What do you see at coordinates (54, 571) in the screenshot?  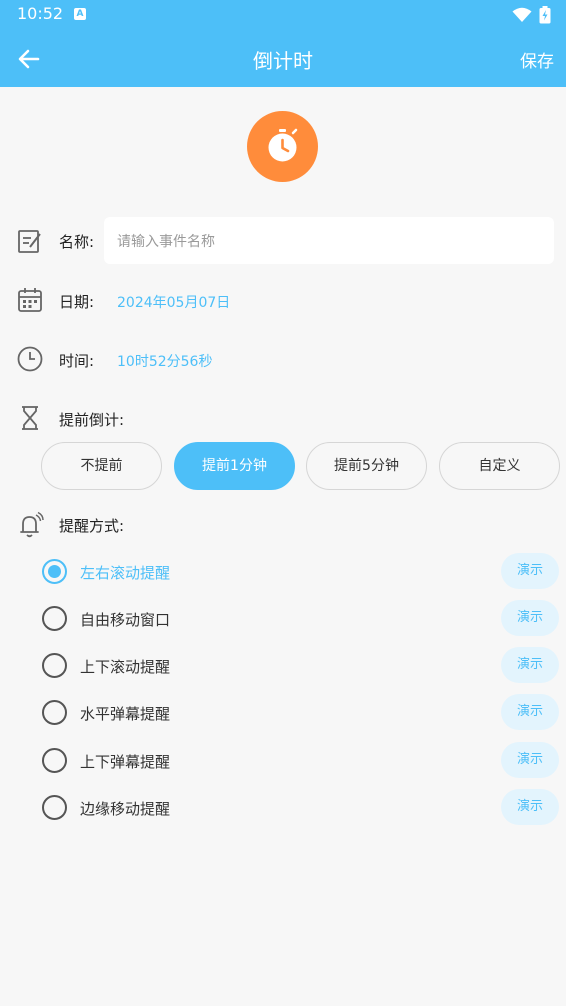 I see `reminder-radio-selected` at bounding box center [54, 571].